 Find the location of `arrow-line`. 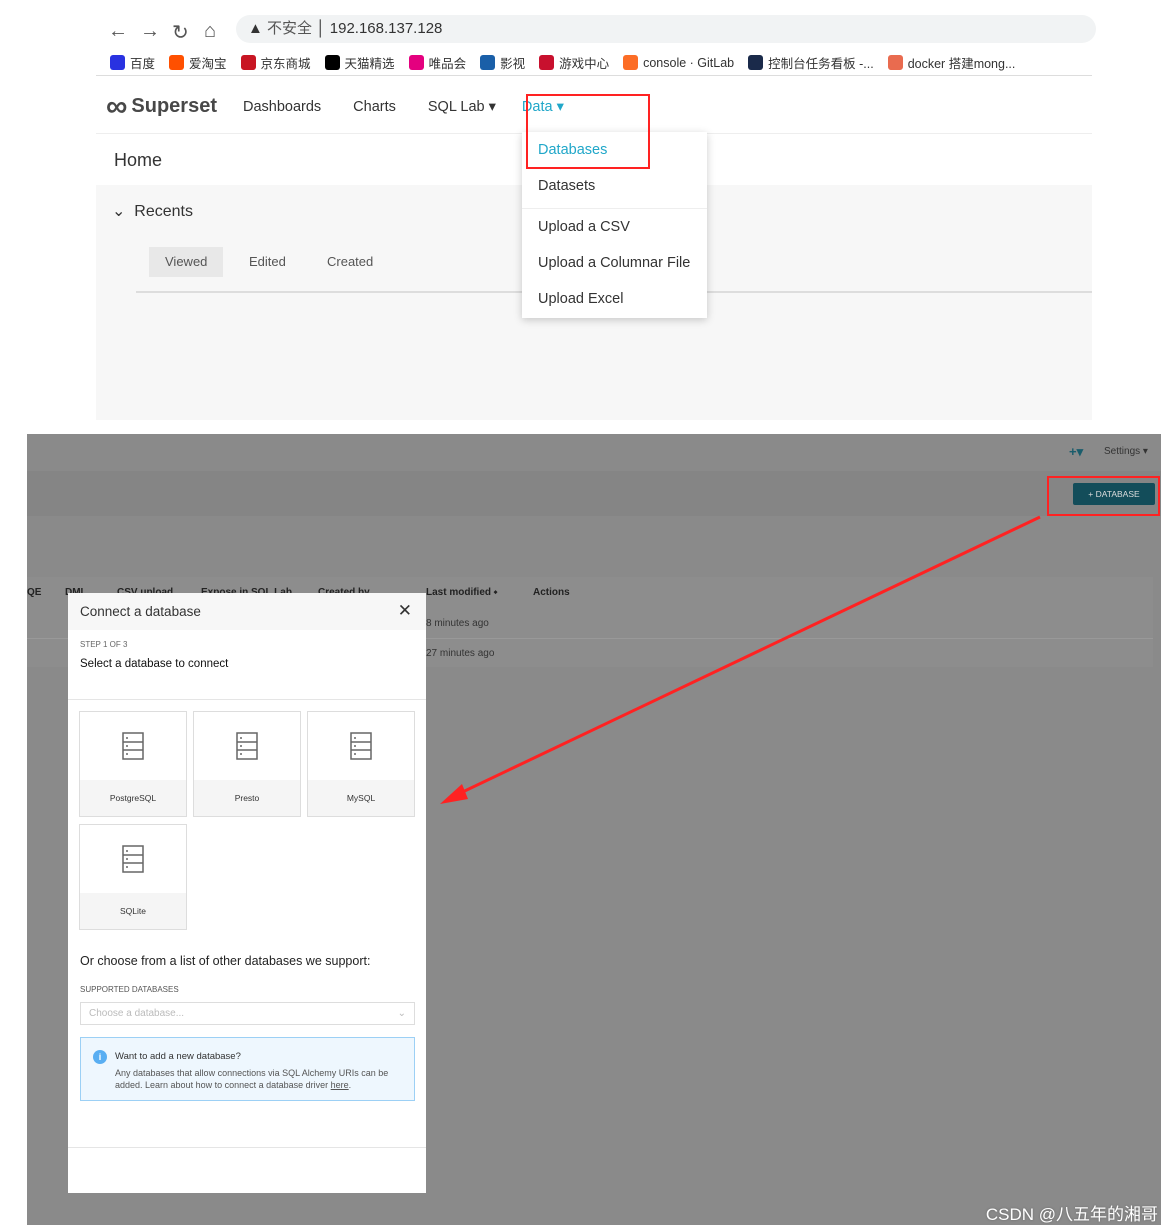

arrow-line is located at coordinates (746, 657).